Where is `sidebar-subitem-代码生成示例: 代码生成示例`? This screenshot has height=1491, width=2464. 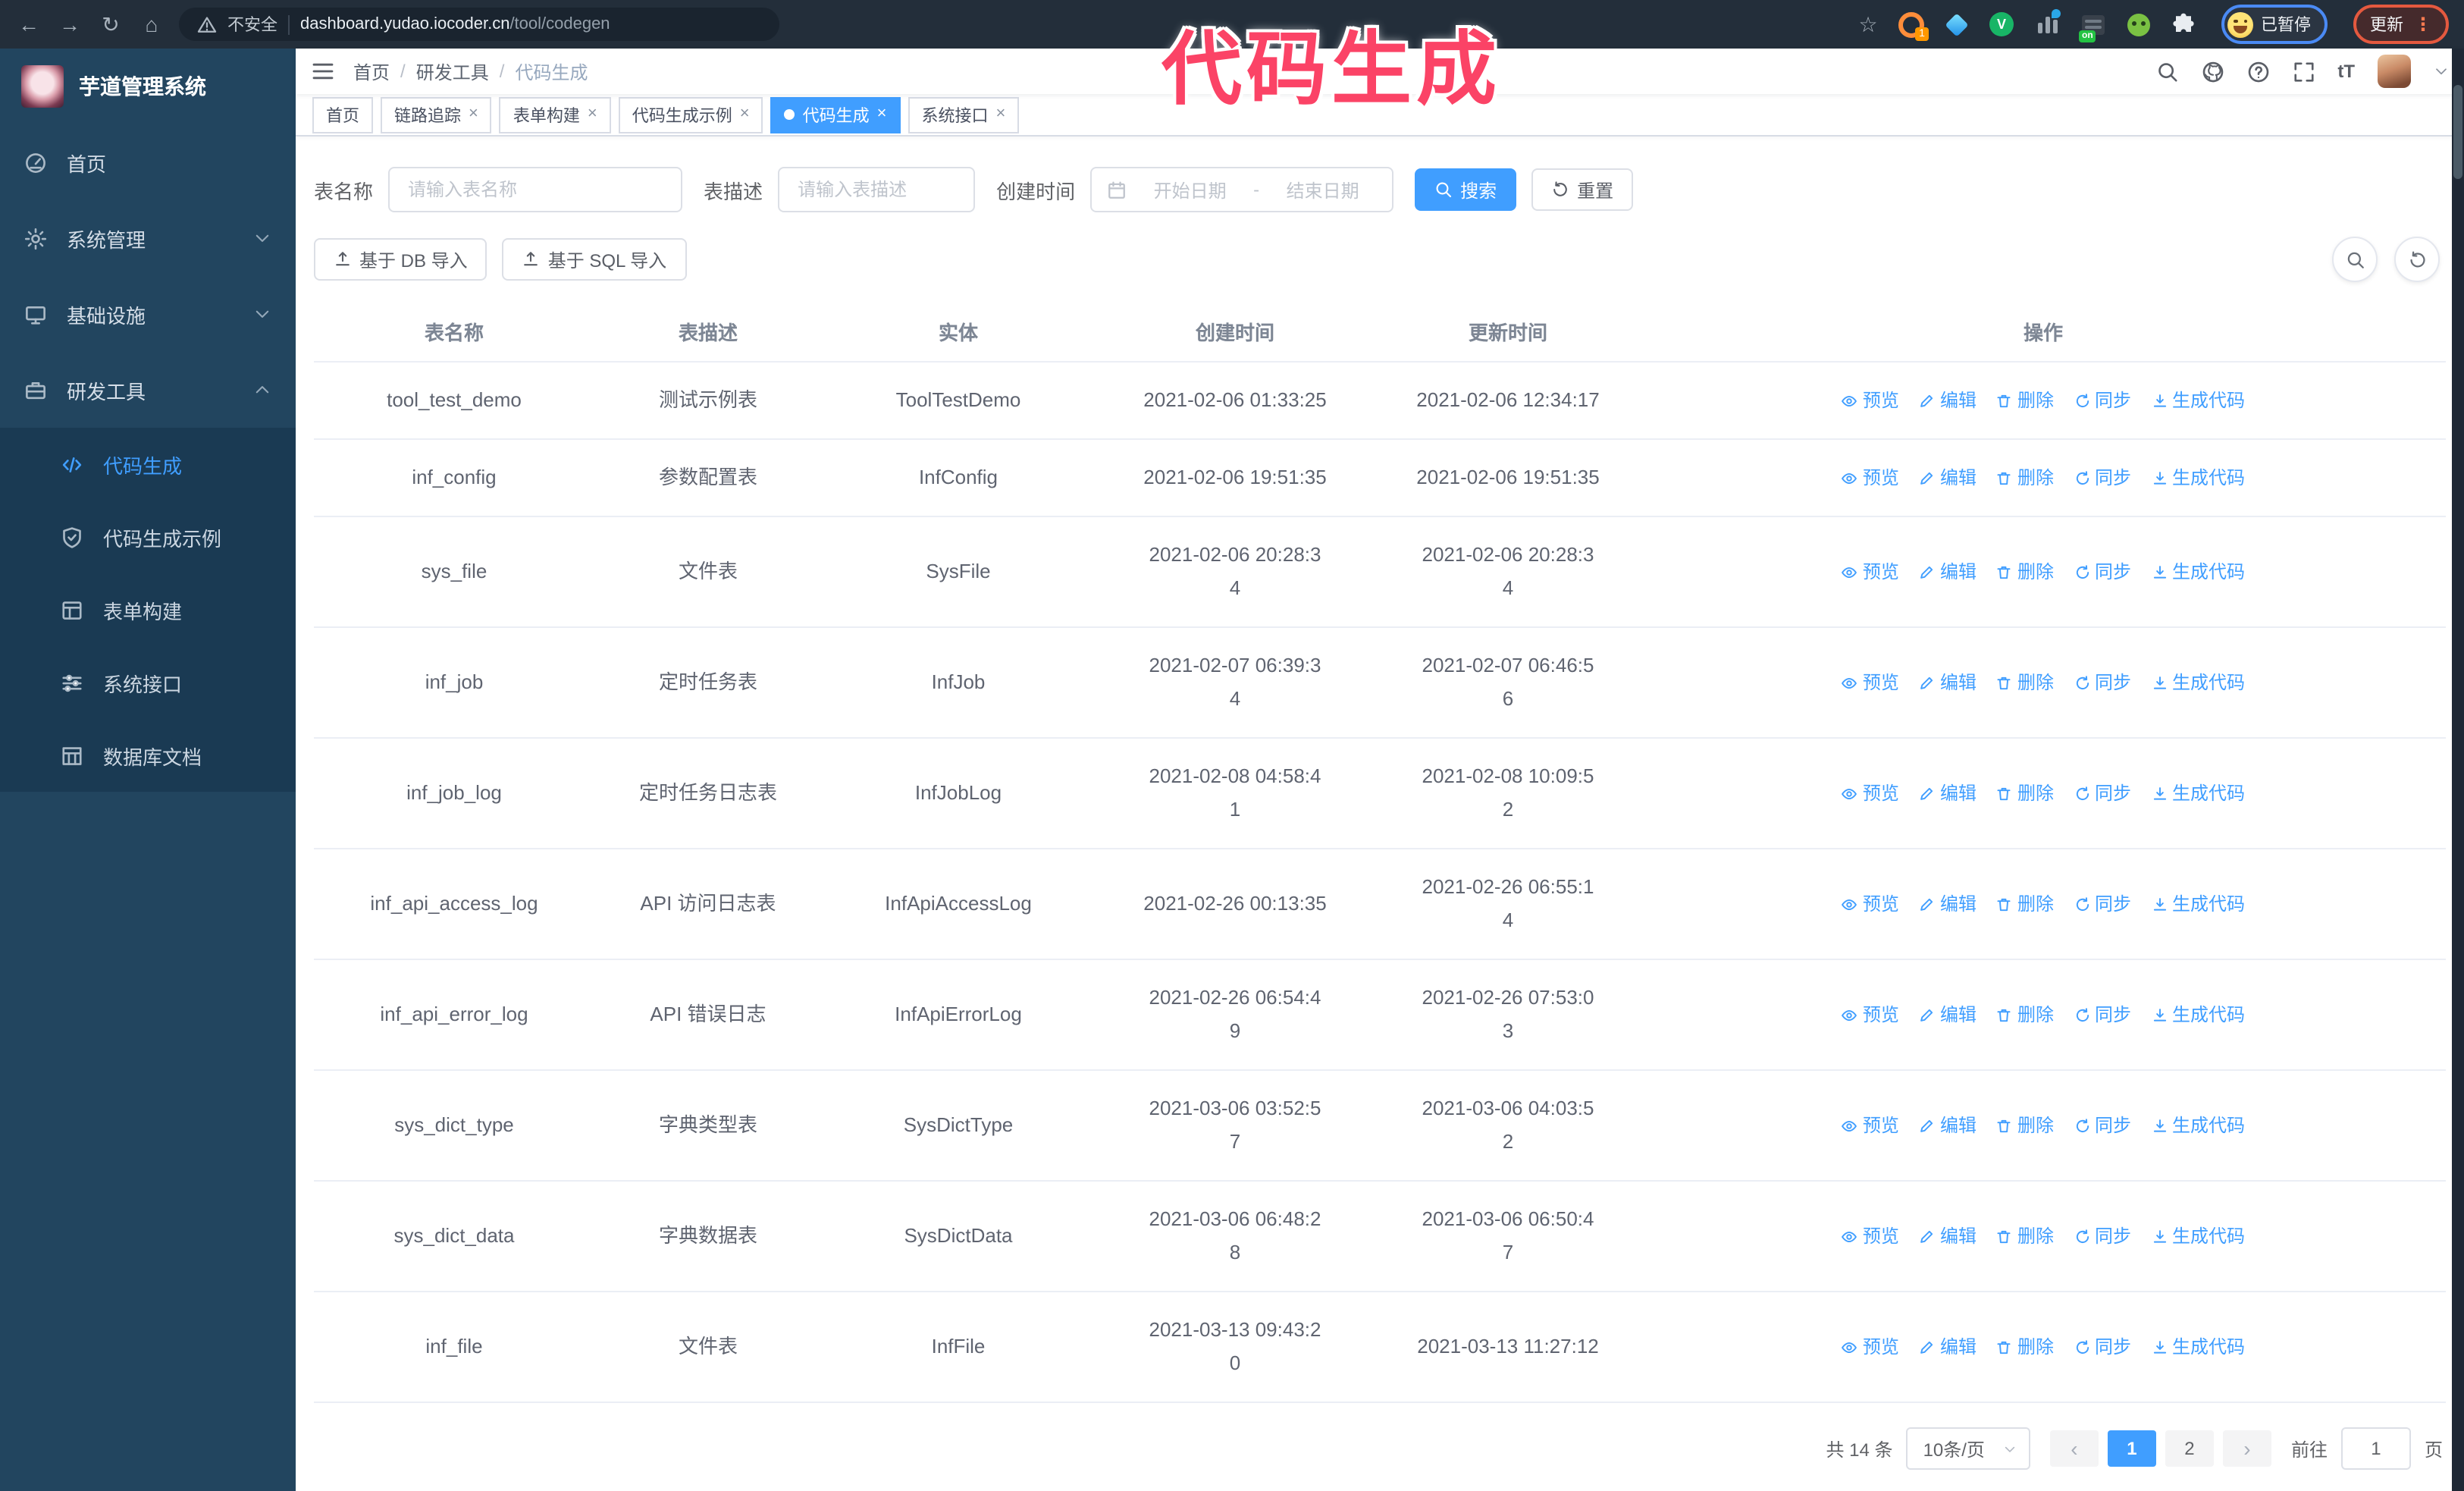 sidebar-subitem-代码生成示例: 代码生成示例 is located at coordinates (148, 537).